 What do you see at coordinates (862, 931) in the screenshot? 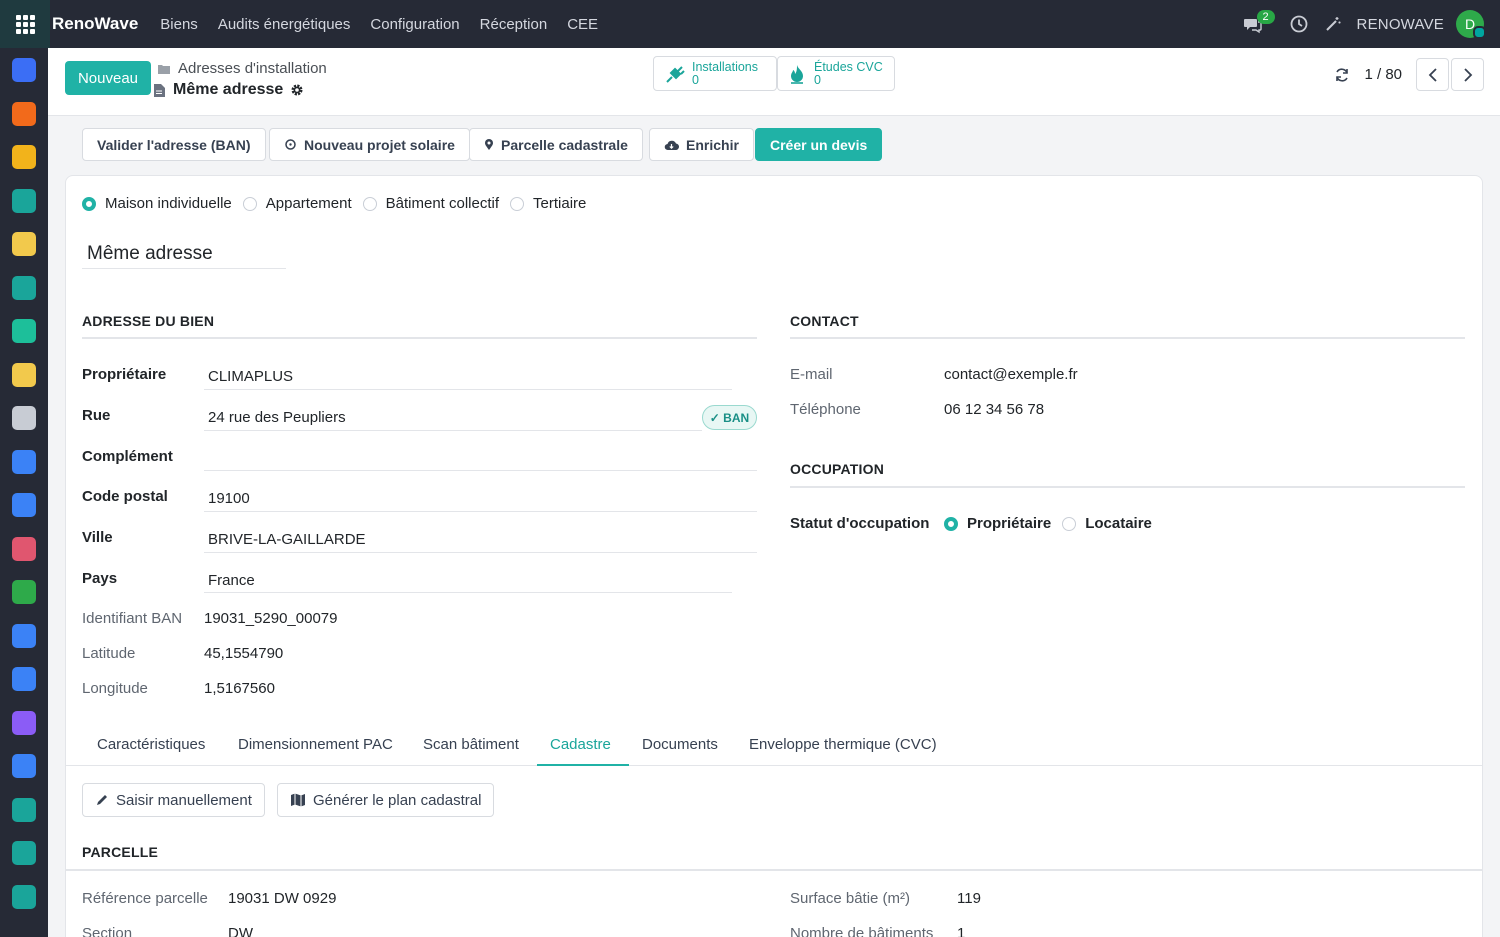
I see `building-count-label: Nombre de bâtiments` at bounding box center [862, 931].